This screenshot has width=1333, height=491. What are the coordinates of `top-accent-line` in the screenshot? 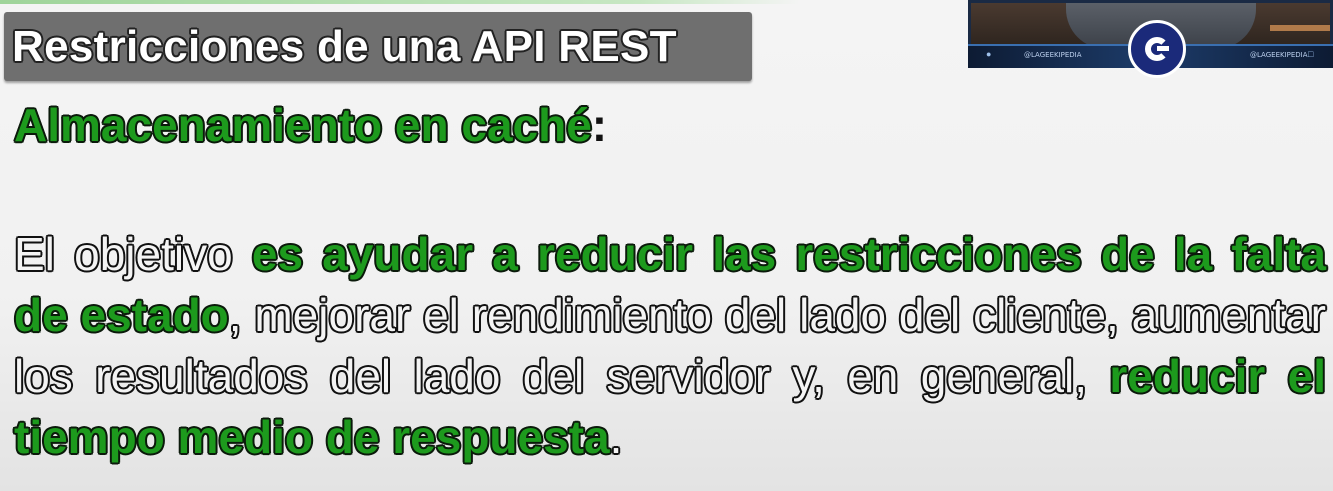 It's located at (400, 2).